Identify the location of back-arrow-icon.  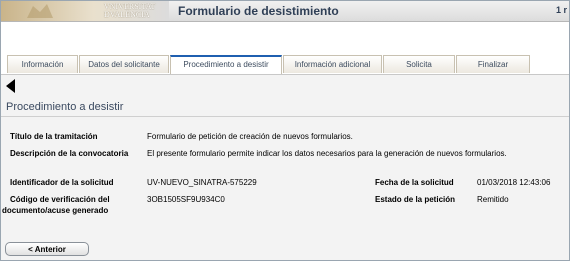
(10, 86).